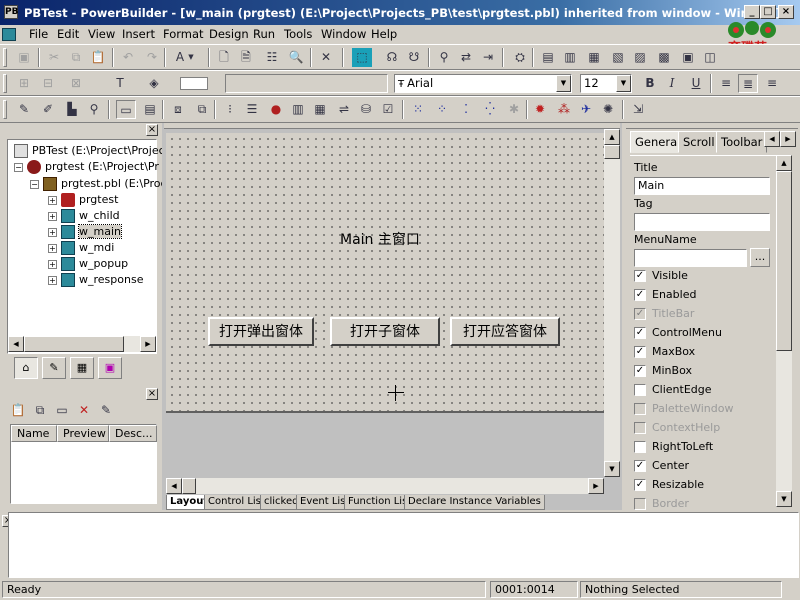 Image resolution: width=800 pixels, height=600 pixels. What do you see at coordinates (98, 184) in the screenshot?
I see `tree-item: − prgtest.pbl (E:\Proc` at bounding box center [98, 184].